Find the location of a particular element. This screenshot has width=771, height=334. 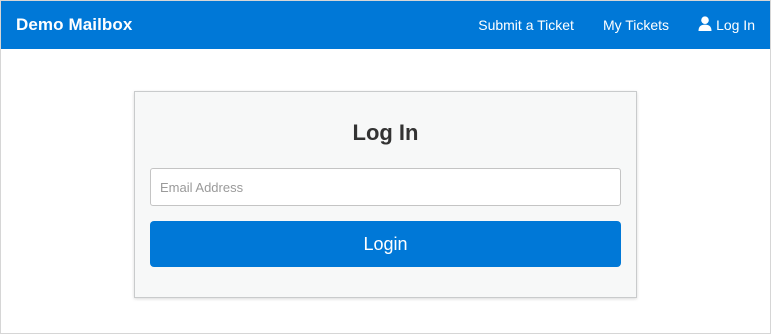

login-title: Log In is located at coordinates (385, 132).